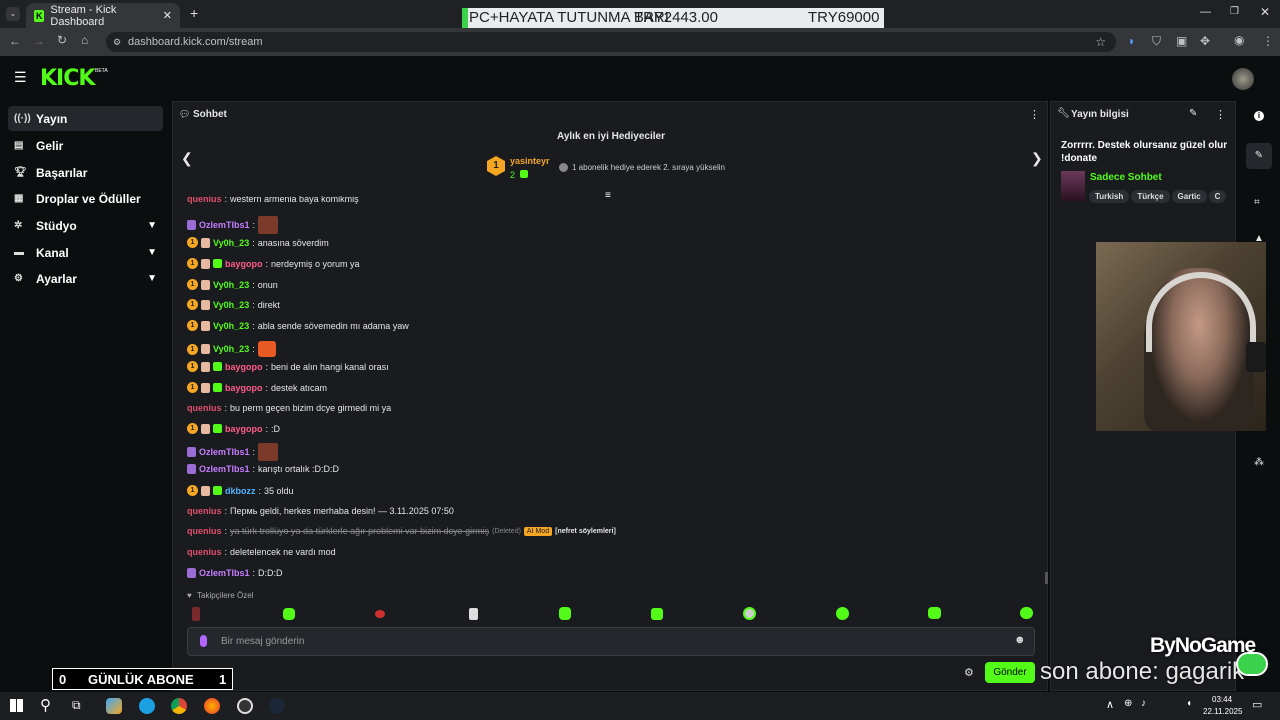 The height and width of the screenshot is (720, 1280). Describe the element at coordinates (1243, 79) in the screenshot. I see `user-avatar` at that location.